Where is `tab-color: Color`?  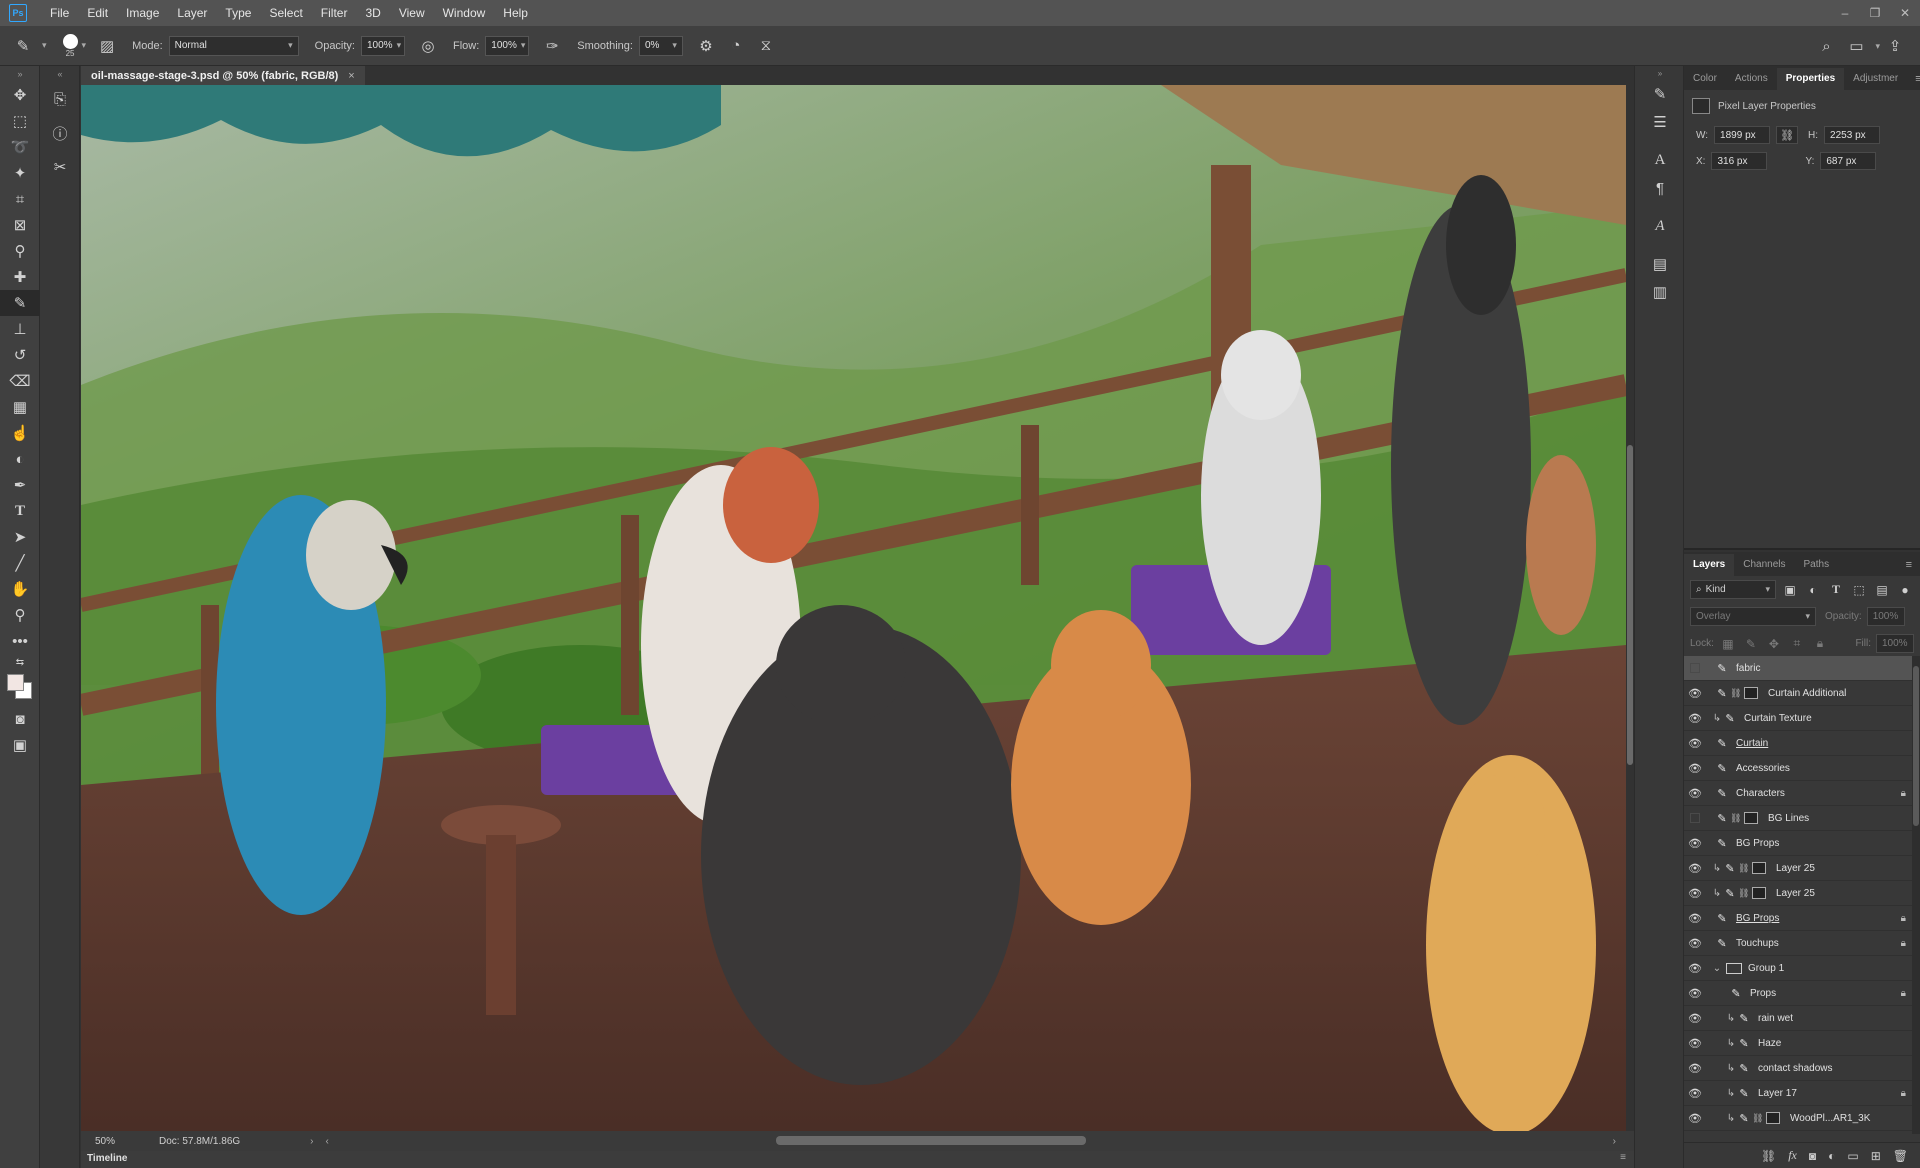
tab-color: Color is located at coordinates (1705, 79).